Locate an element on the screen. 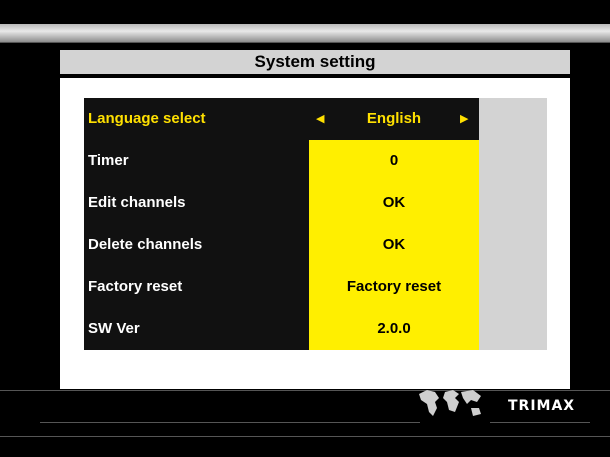 The image size is (610, 457). menu-label: SW Ver is located at coordinates (114, 328).